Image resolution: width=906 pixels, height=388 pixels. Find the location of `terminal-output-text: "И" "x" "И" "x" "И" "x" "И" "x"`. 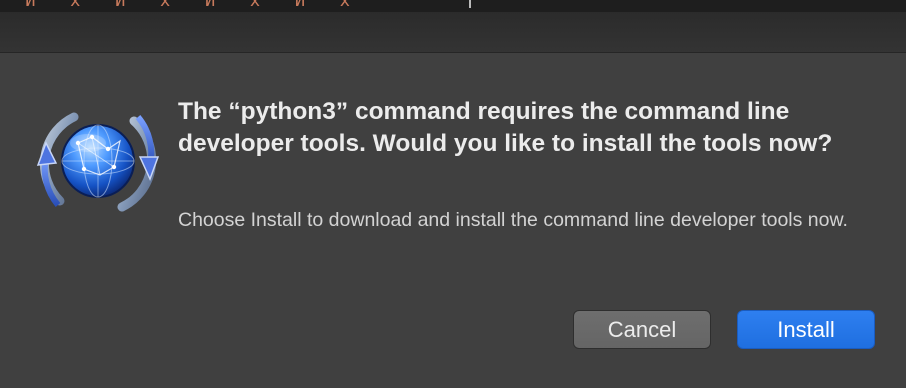

terminal-output-text: "И" "x" "И" "x" "И" "x" "И" "x" is located at coordinates (188, 5).